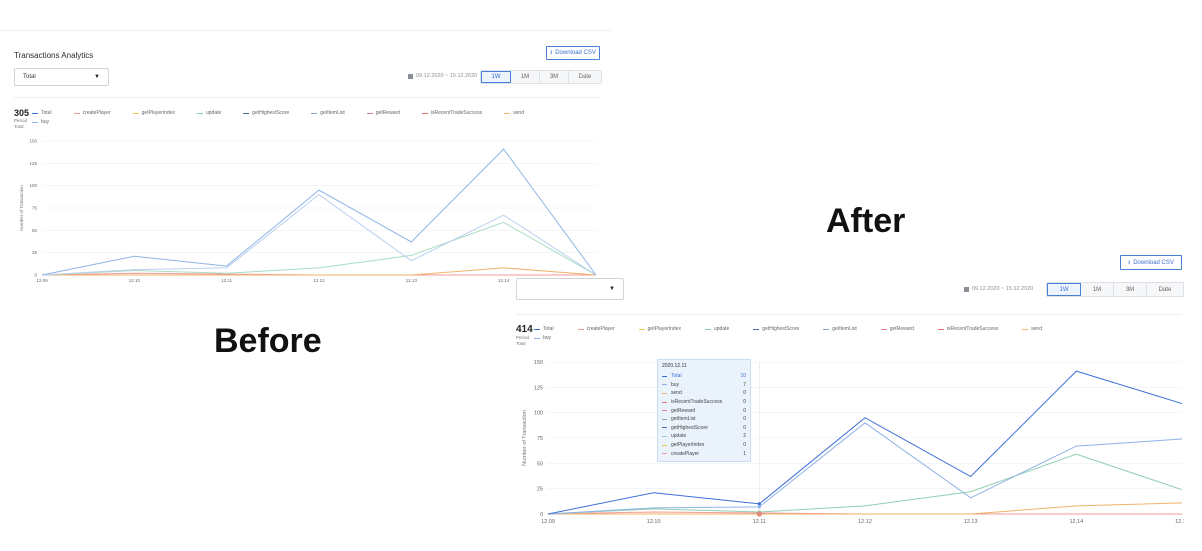  What do you see at coordinates (96, 113) in the screenshot?
I see `legend-label: createPlayer` at bounding box center [96, 113].